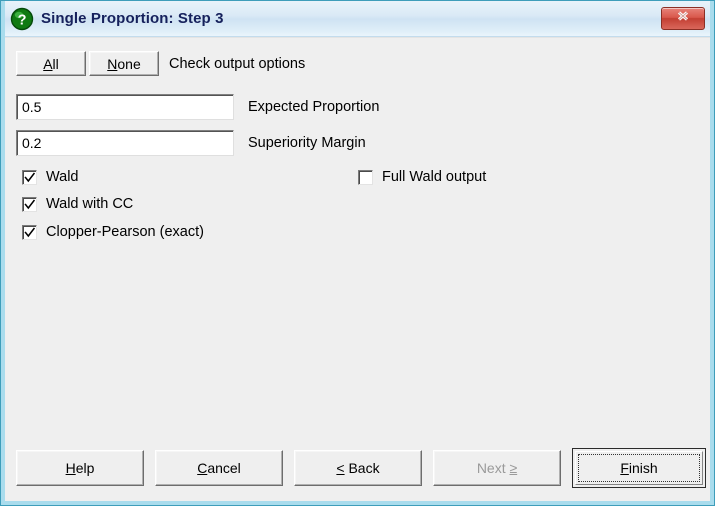 The image size is (715, 506). I want to click on superiority-margin-input: 0.2, so click(125, 143).